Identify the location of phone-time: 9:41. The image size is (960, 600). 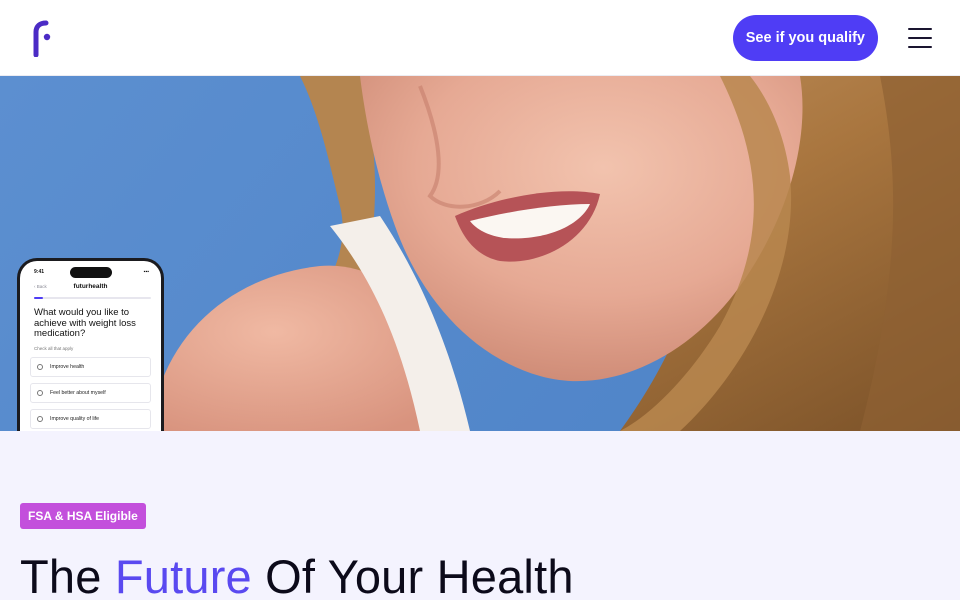
(39, 271).